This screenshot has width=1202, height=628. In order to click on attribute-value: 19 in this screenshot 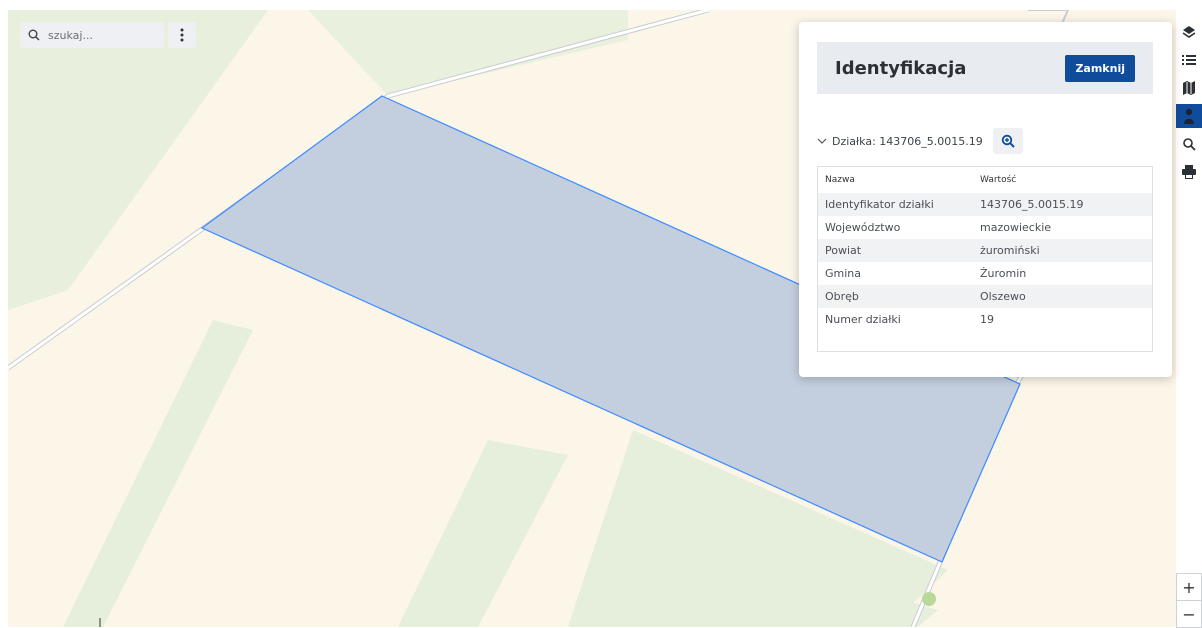, I will do `click(987, 319)`.